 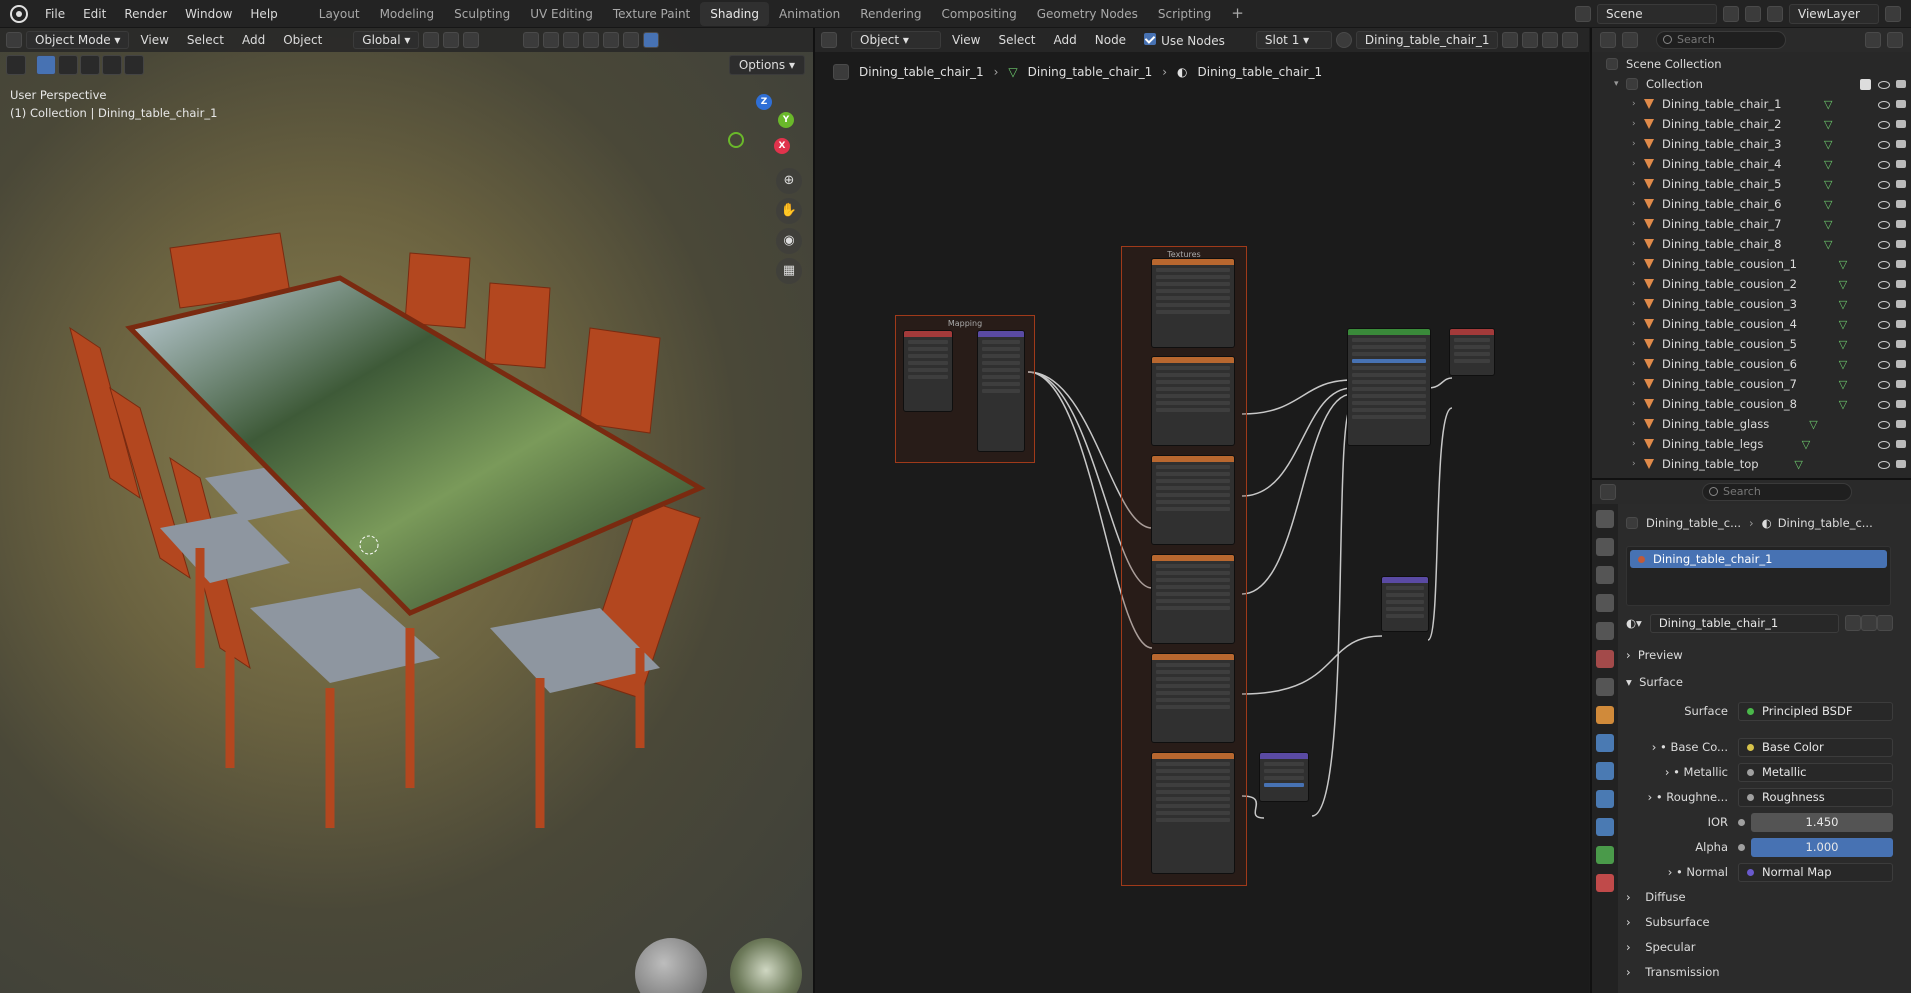 What do you see at coordinates (1815, 872) in the screenshot?
I see `normal-field: Normal Map` at bounding box center [1815, 872].